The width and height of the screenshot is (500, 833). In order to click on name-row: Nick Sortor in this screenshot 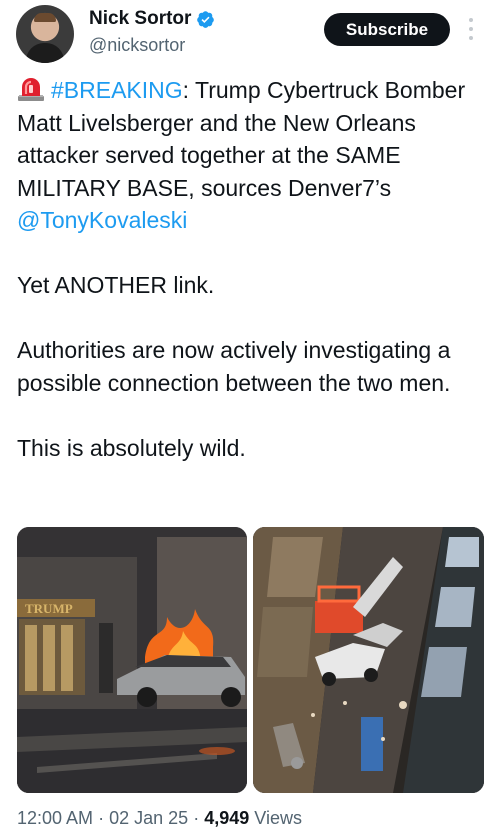, I will do `click(152, 19)`.